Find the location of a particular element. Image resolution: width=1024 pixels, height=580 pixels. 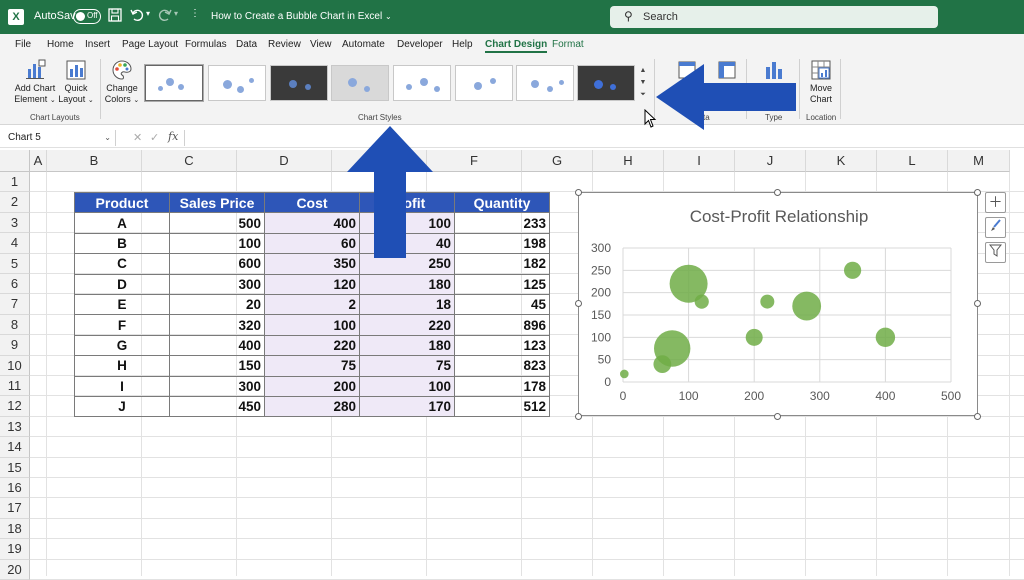

cancel-icon: ✕ is located at coordinates (137, 137).